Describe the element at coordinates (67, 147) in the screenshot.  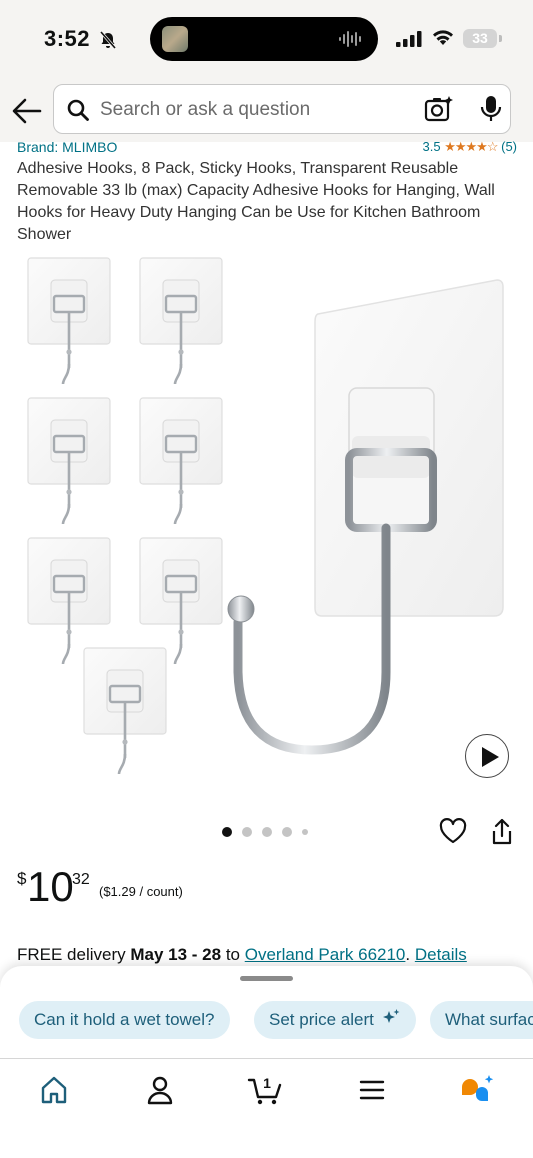
I see `brand-link: Brand: MLIMBO` at that location.